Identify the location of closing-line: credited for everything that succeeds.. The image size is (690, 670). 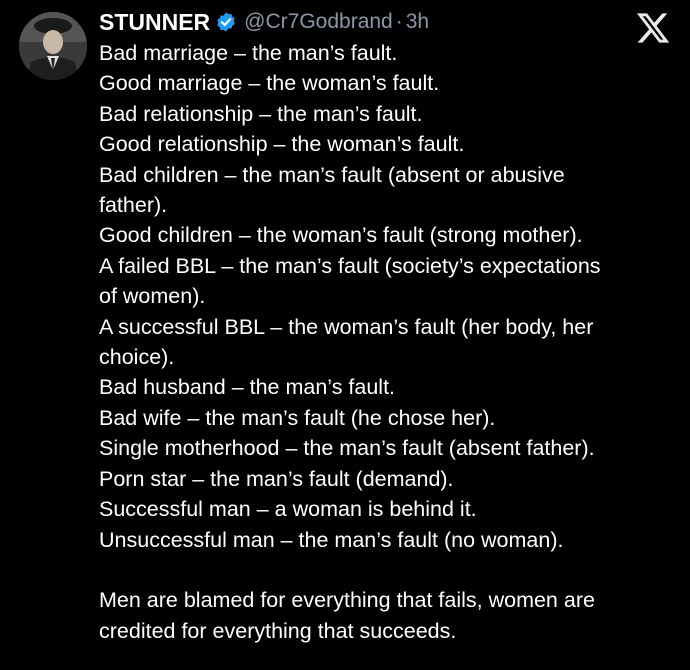
(278, 630).